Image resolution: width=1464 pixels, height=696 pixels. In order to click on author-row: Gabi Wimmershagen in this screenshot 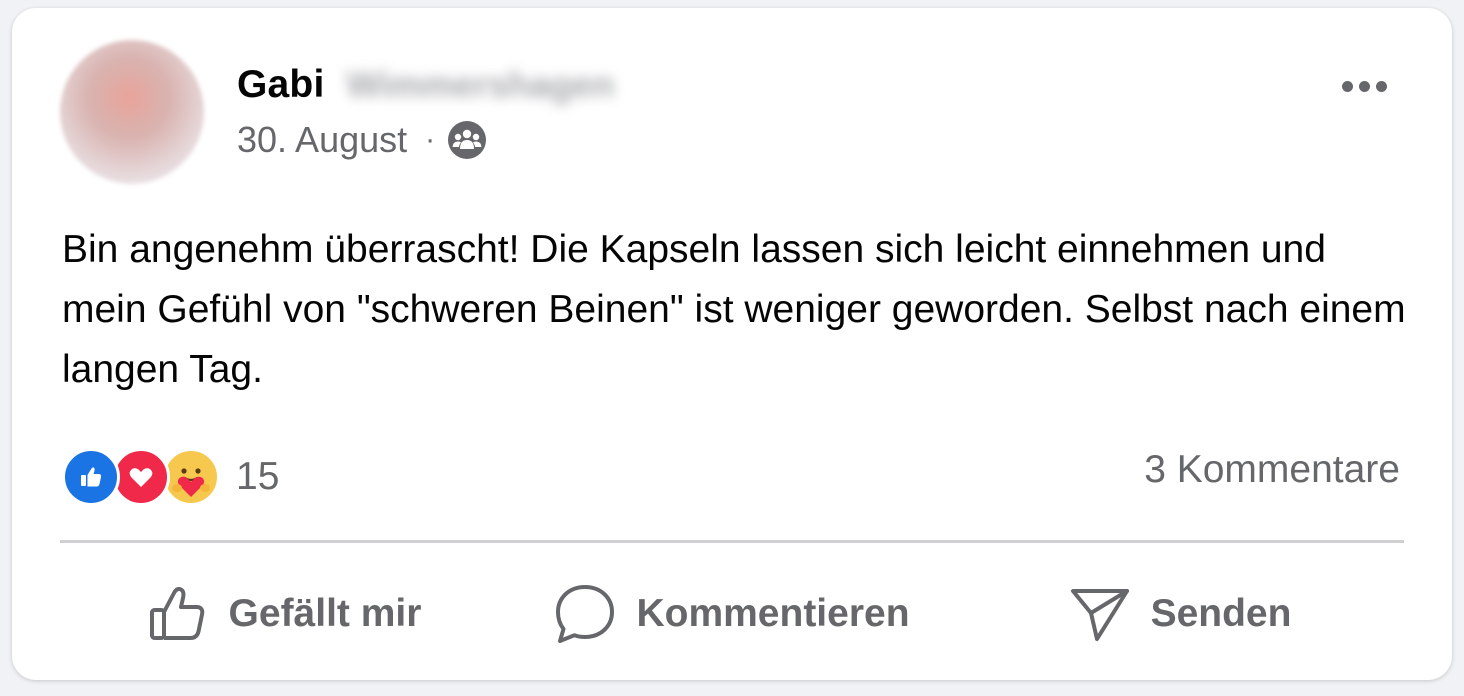, I will do `click(425, 85)`.